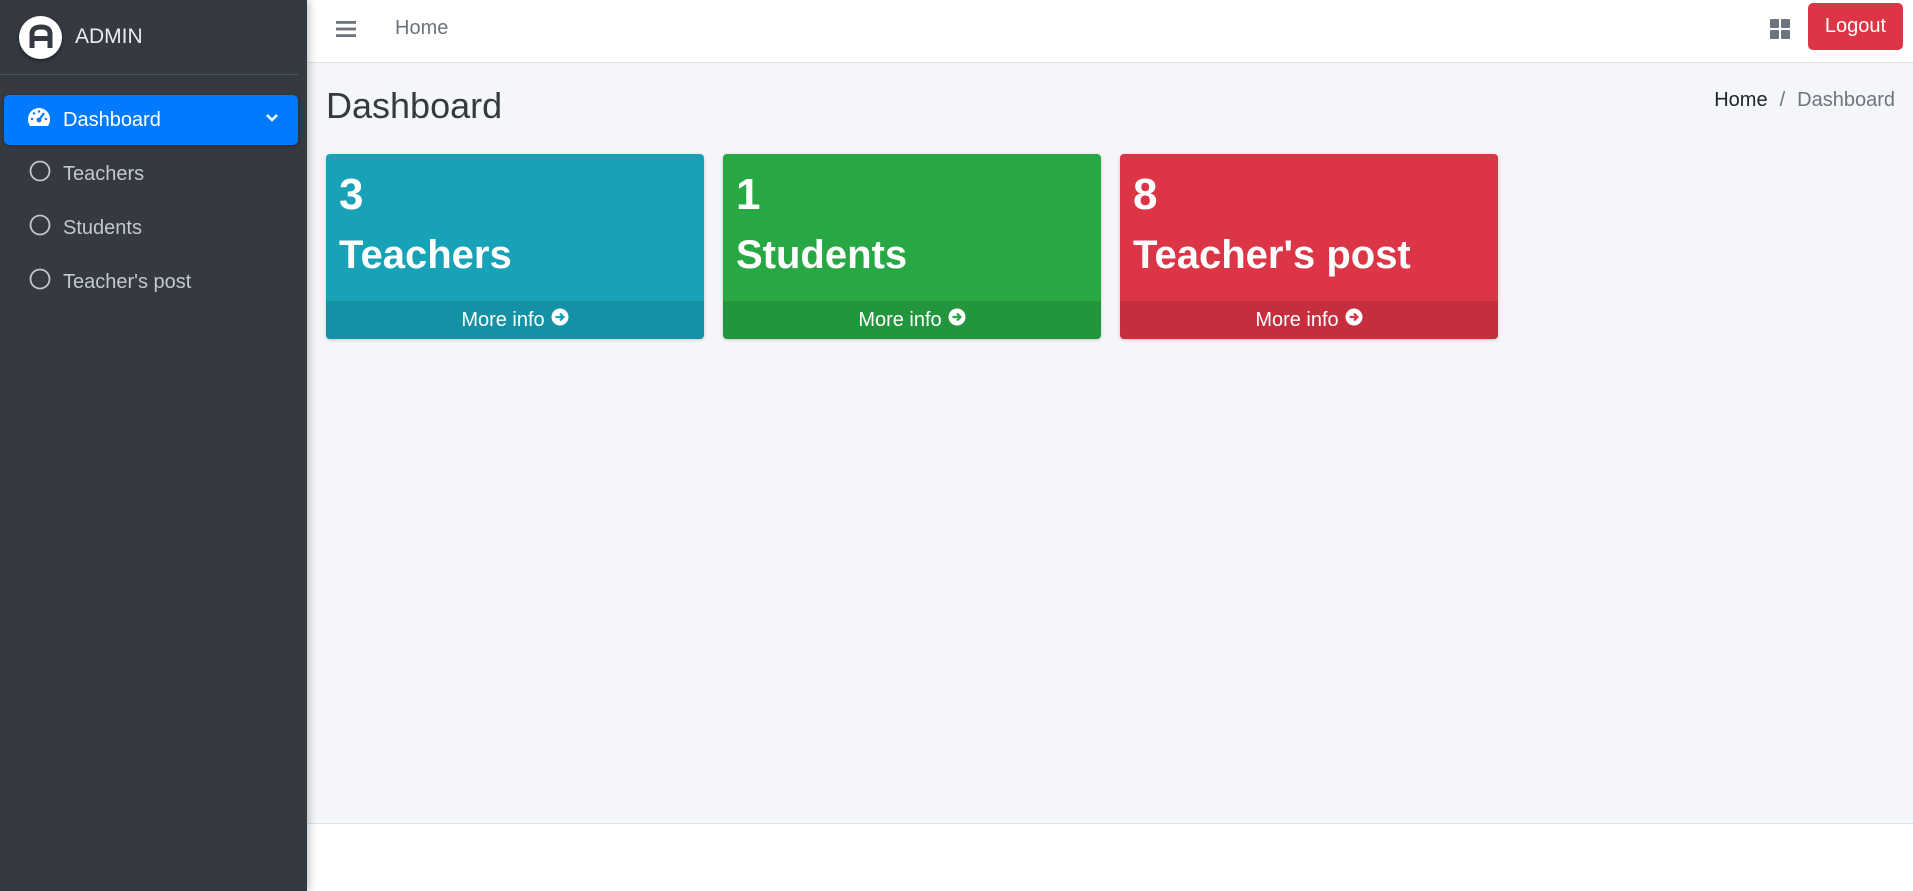  What do you see at coordinates (421, 28) in the screenshot?
I see `top-home-link: Home` at bounding box center [421, 28].